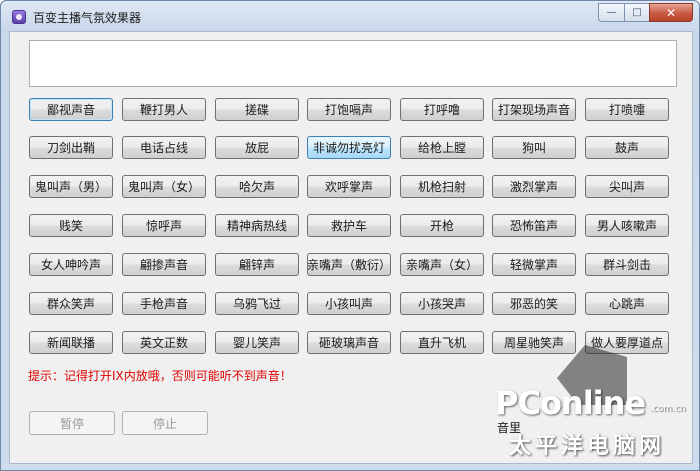 Image resolution: width=700 pixels, height=471 pixels. Describe the element at coordinates (627, 342) in the screenshot. I see `sound-button: 做人要厚道点` at that location.